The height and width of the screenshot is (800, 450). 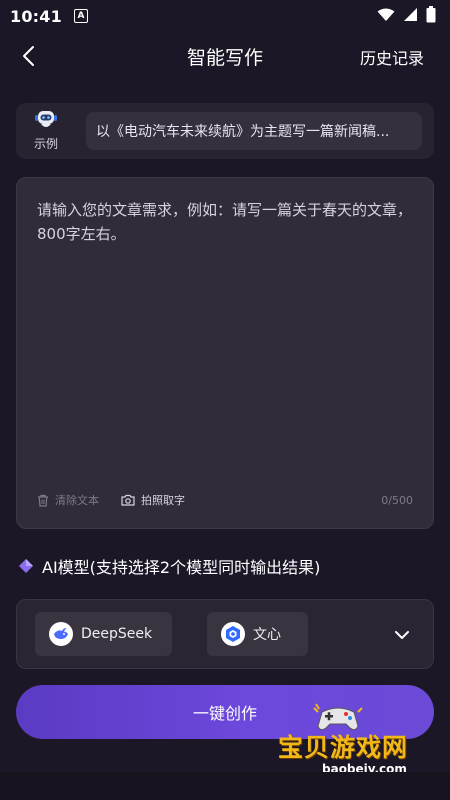 I want to click on model-section-heading: AI模型(支持选择2个模型同时输出结果), so click(x=169, y=566).